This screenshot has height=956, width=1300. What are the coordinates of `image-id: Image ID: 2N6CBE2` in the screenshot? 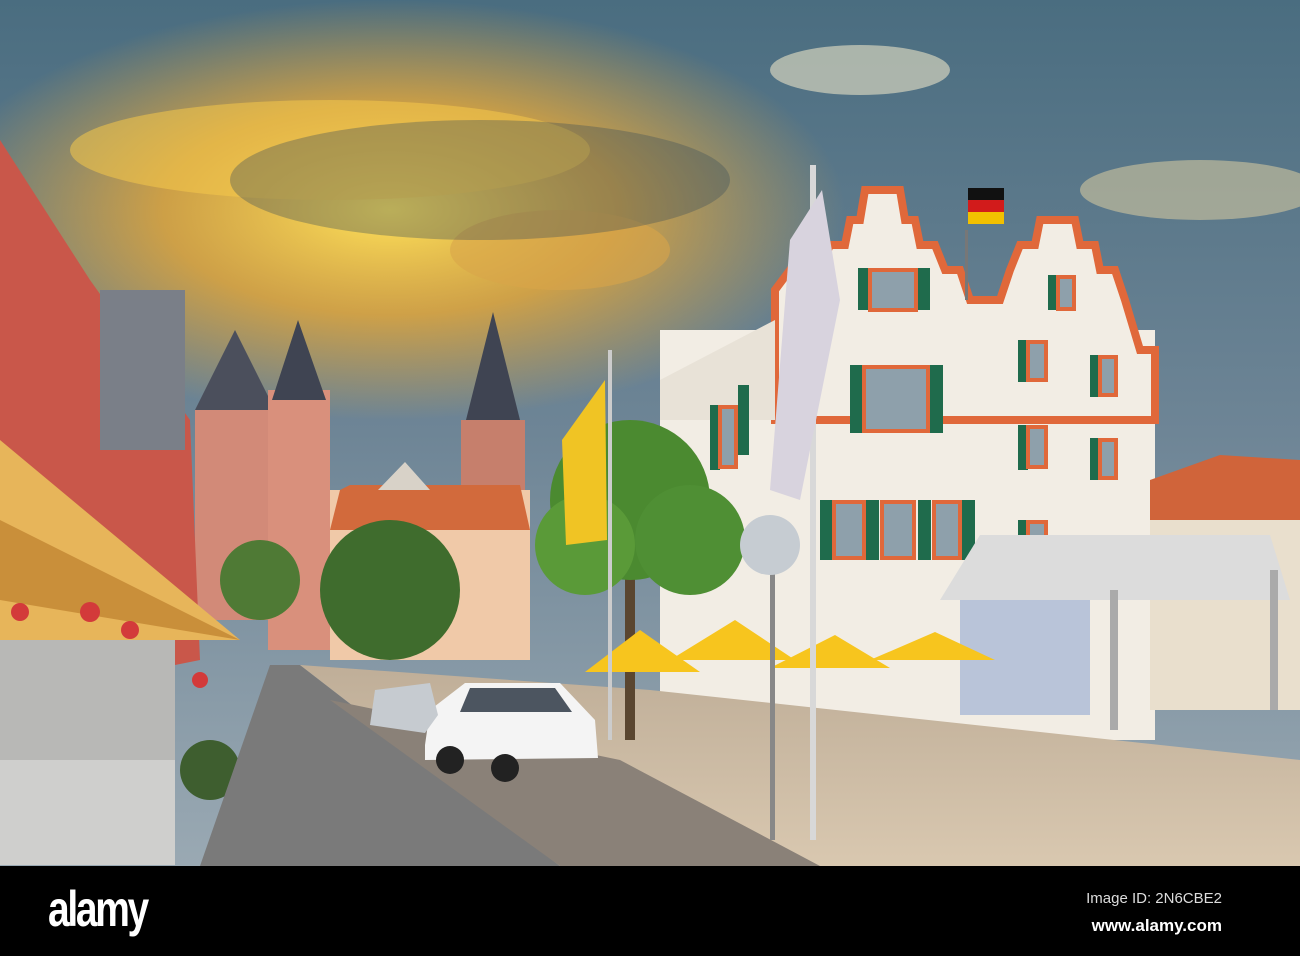 It's located at (1154, 898).